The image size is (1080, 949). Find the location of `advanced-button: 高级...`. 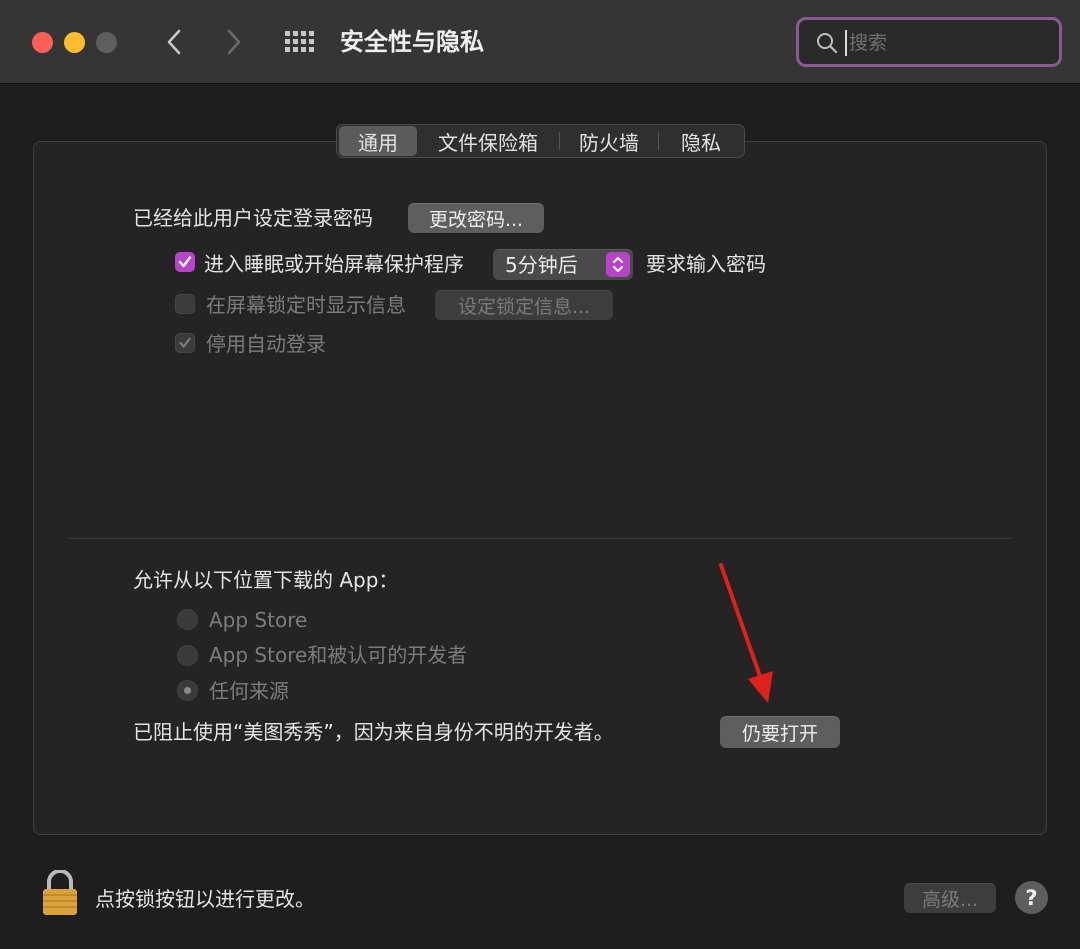

advanced-button: 高级... is located at coordinates (950, 898).